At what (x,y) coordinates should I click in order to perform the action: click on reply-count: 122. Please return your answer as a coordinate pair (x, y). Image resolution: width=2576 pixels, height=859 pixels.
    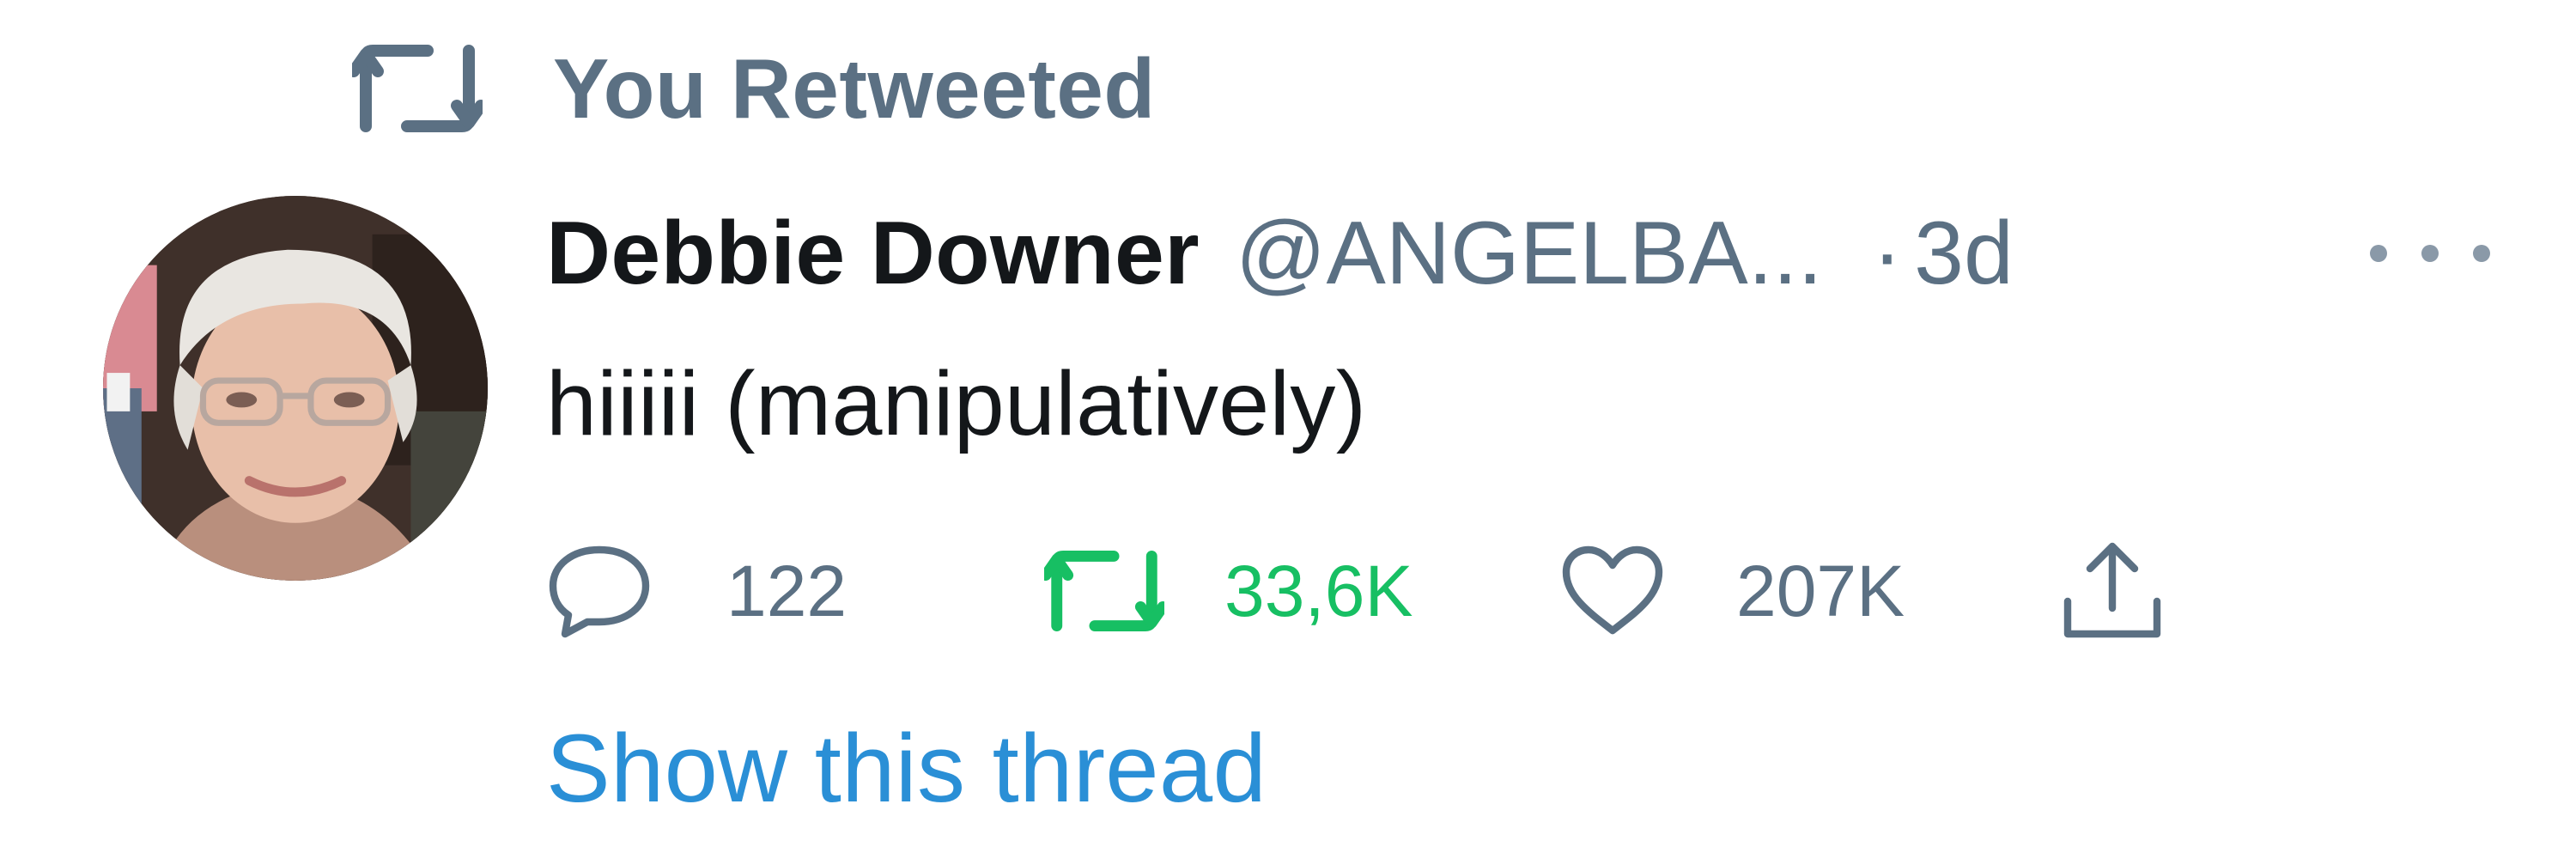
    Looking at the image, I should click on (787, 590).